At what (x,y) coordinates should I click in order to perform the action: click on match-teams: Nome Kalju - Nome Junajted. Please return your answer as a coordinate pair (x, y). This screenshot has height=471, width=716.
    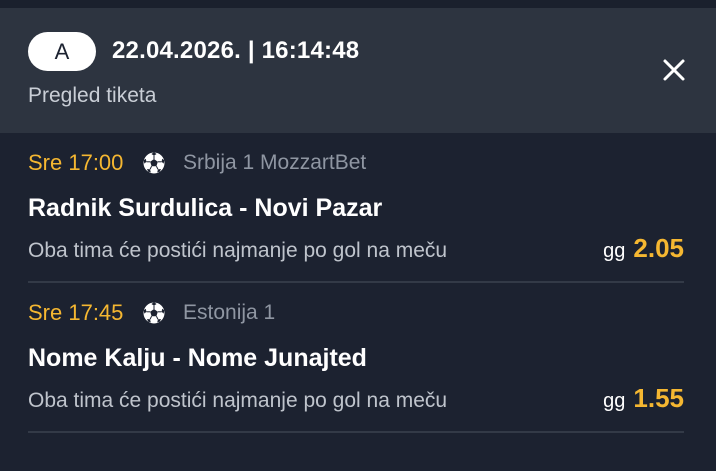
    Looking at the image, I should click on (197, 358).